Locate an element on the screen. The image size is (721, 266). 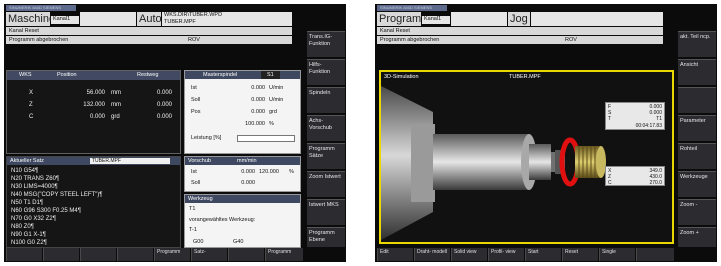
spindle-override-value: 100.000 is located at coordinates (255, 124).